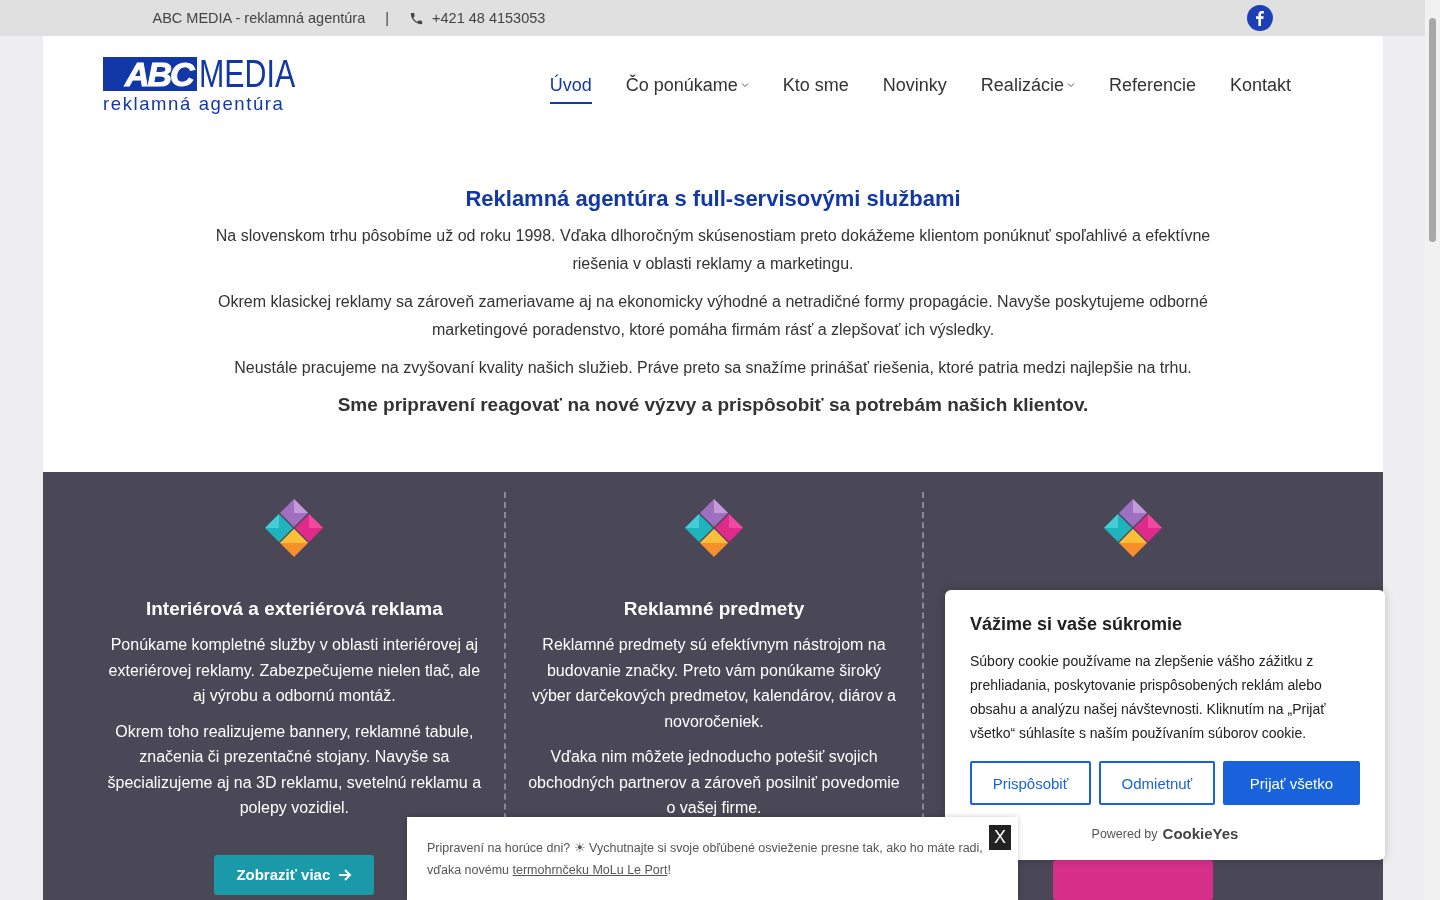 This screenshot has height=900, width=1440. Describe the element at coordinates (713, 316) in the screenshot. I see `intro-paragraph: Okrem klasickej reklamy sa zároveň zameriavame aj na ekonomicky výhodné a netradičné formy propagácie. Navyše poskytujeme odborné marketingové poradenstvo, ktoré pomáha firmám rásť a zlepšovať ich výsledky.` at that location.